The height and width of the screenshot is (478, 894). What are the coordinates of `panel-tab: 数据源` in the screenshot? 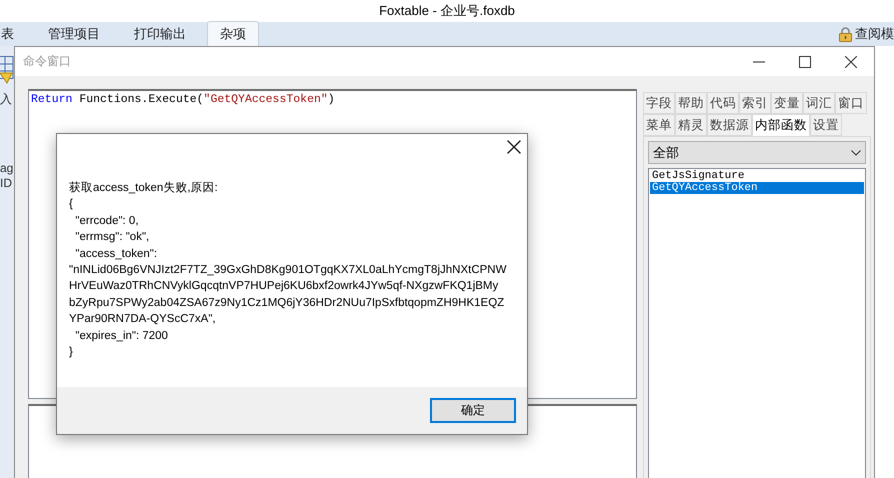 It's located at (729, 125).